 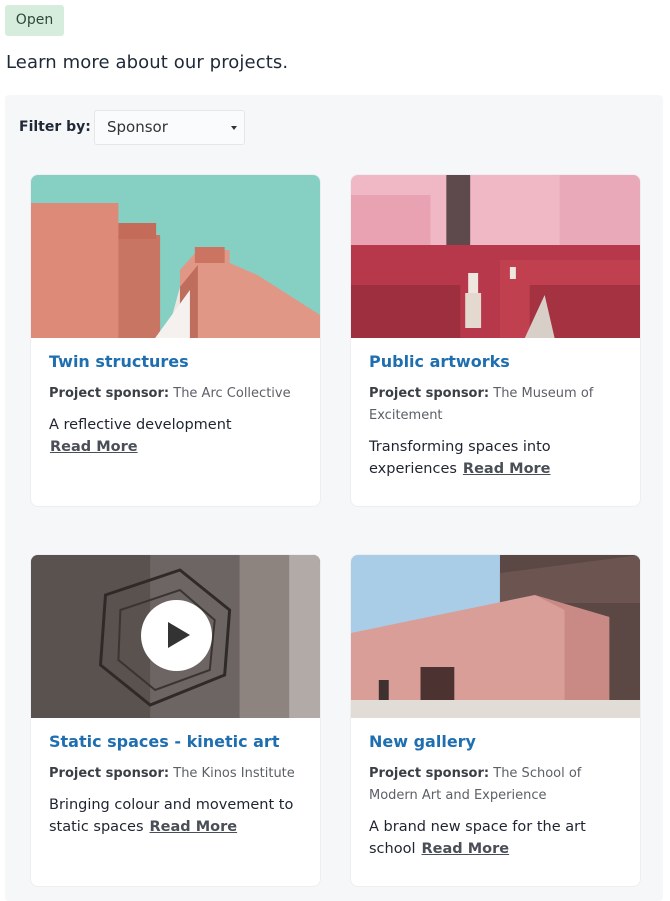 I want to click on project-description: A reflective development Read More, so click(x=175, y=436).